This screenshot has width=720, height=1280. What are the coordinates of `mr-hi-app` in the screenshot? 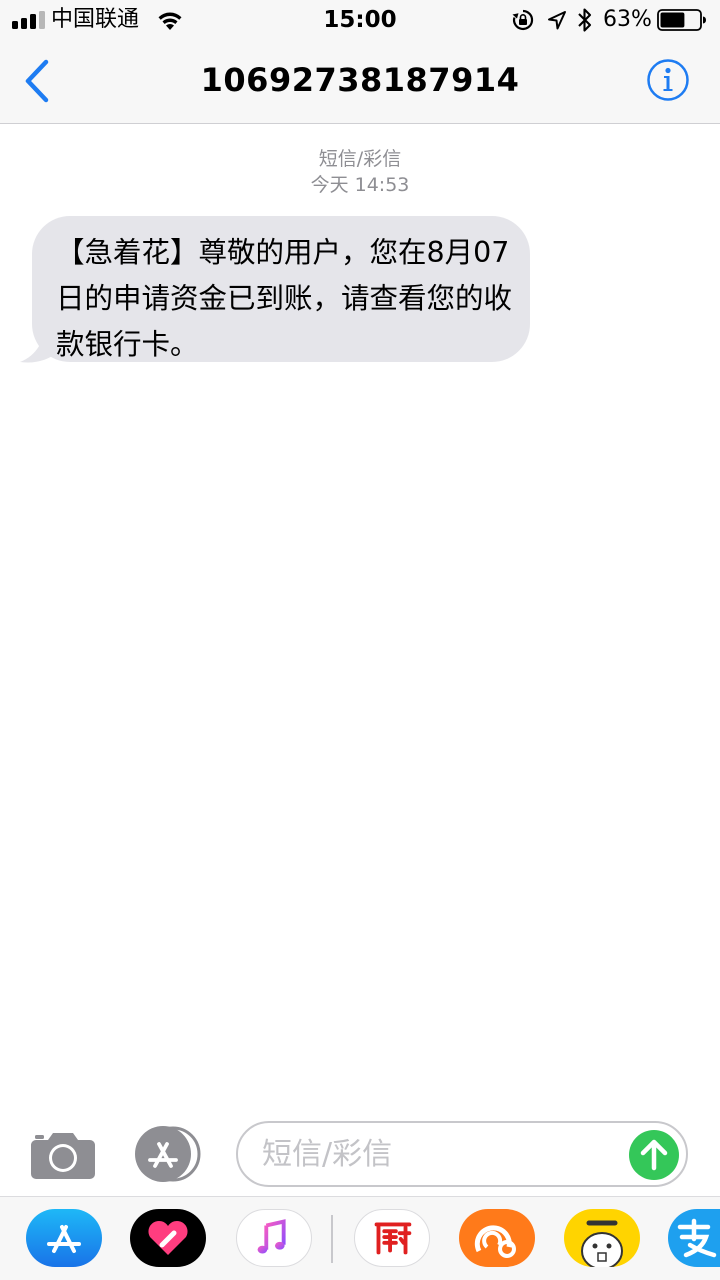 It's located at (602, 1238).